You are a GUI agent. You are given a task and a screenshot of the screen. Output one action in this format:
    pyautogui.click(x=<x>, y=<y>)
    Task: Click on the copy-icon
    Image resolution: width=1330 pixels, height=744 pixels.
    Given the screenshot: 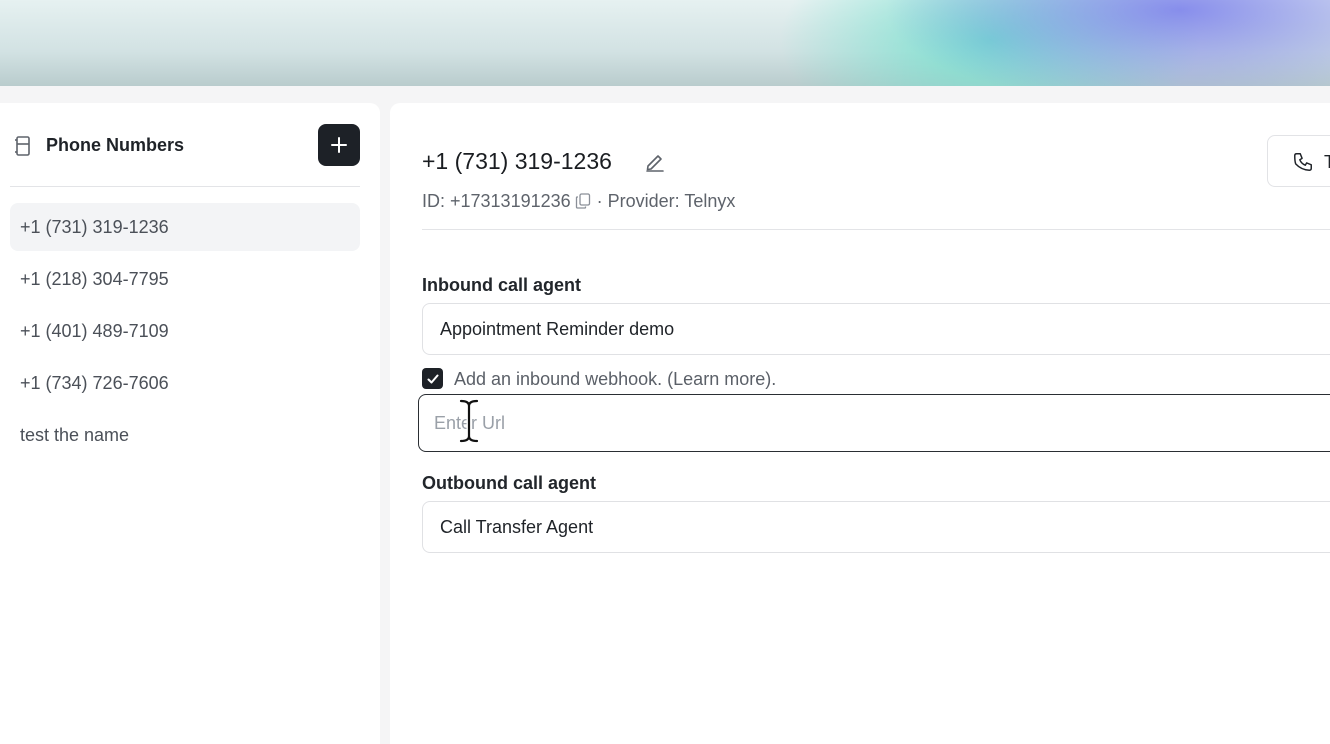 What is the action you would take?
    pyautogui.click(x=583, y=201)
    